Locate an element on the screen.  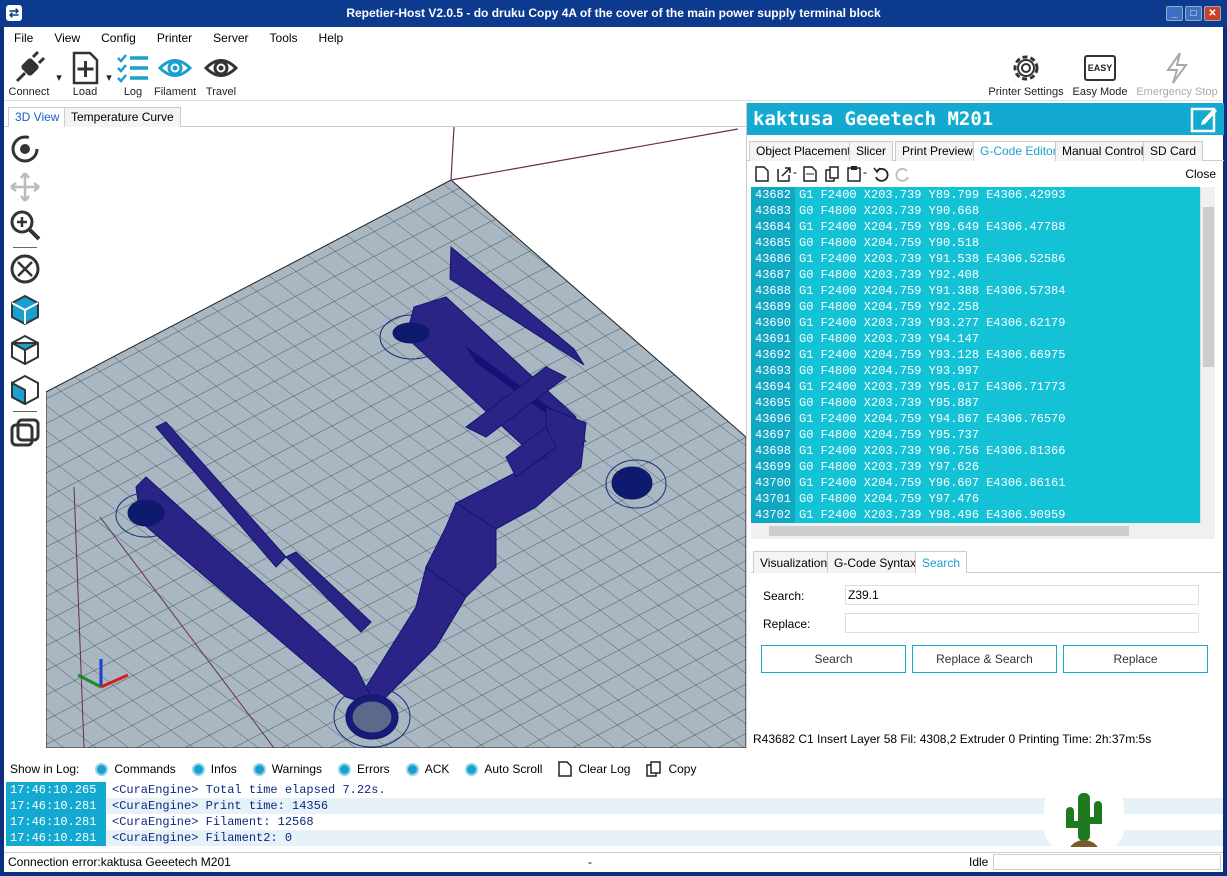
front-view-button is located at coordinates (25, 349).